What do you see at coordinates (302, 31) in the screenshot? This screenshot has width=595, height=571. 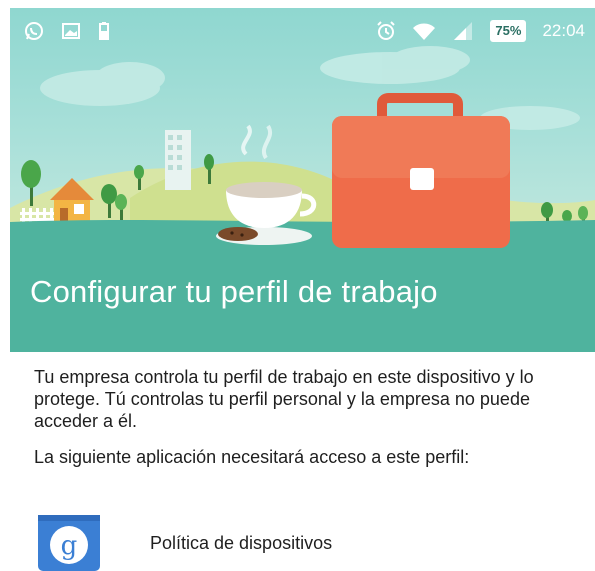 I see `status-bar: 75% 22:04` at bounding box center [302, 31].